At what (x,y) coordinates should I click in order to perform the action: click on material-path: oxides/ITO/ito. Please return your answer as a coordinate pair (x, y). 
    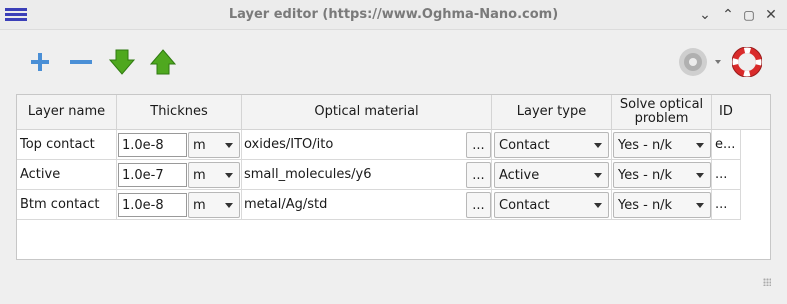
    Looking at the image, I should click on (288, 144).